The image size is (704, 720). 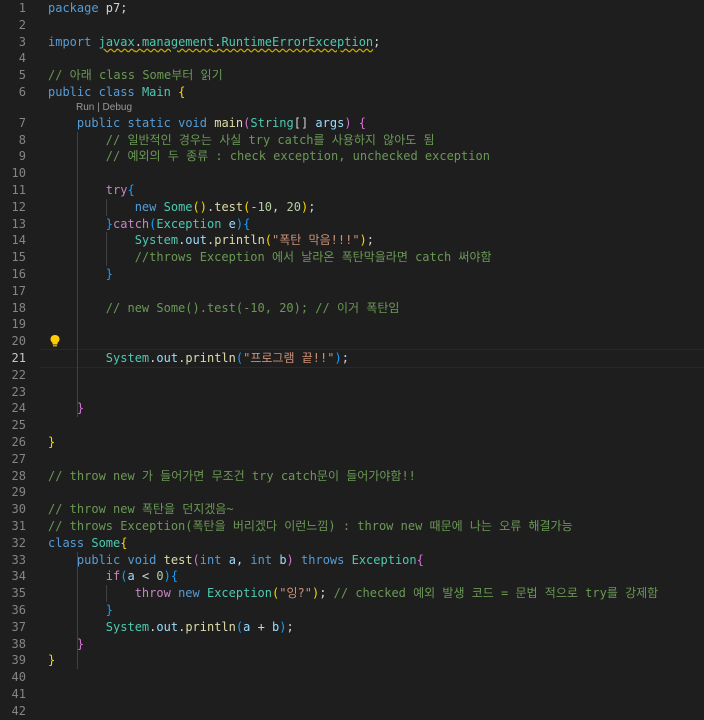 What do you see at coordinates (18, 526) in the screenshot?
I see `line-number: 31` at bounding box center [18, 526].